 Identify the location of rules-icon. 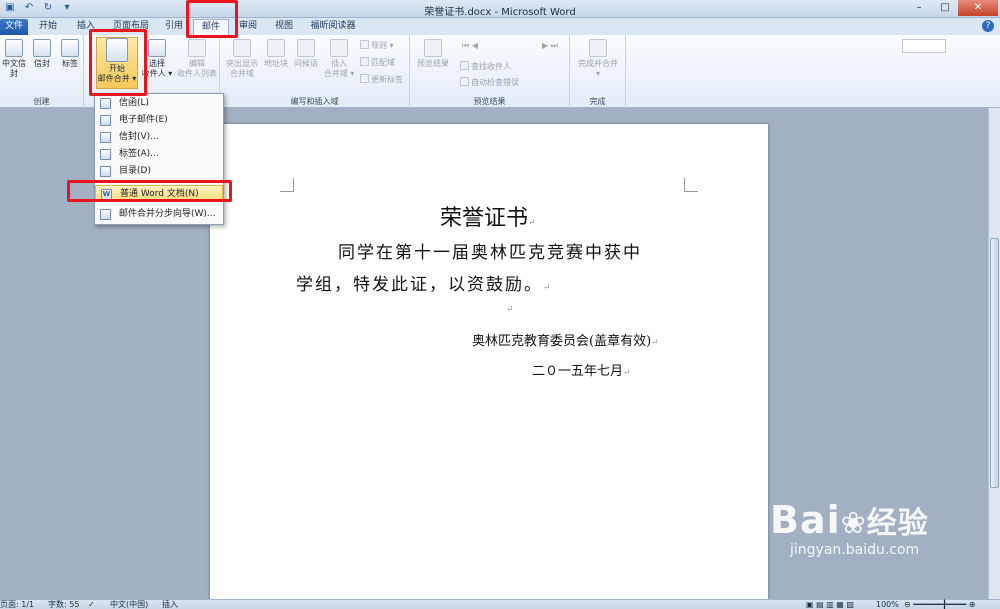
(364, 44).